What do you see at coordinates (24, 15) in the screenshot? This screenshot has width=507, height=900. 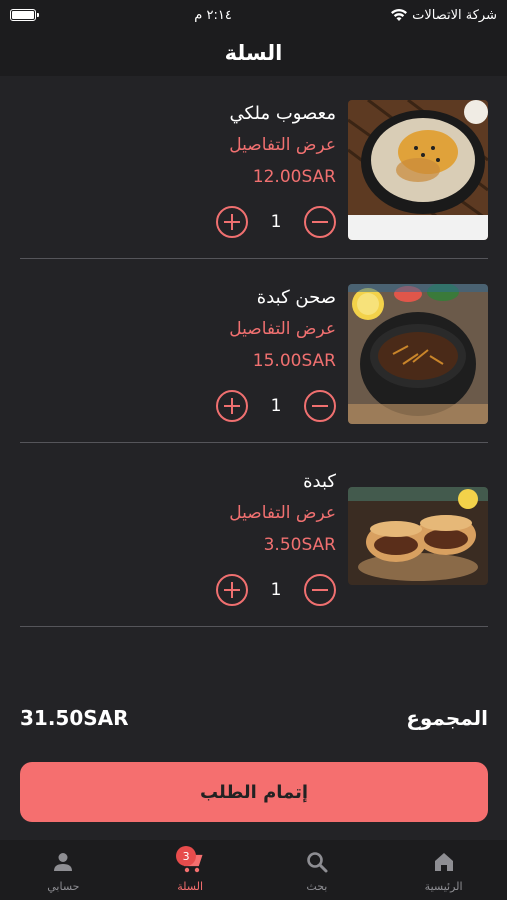 I see `battery-icon` at bounding box center [24, 15].